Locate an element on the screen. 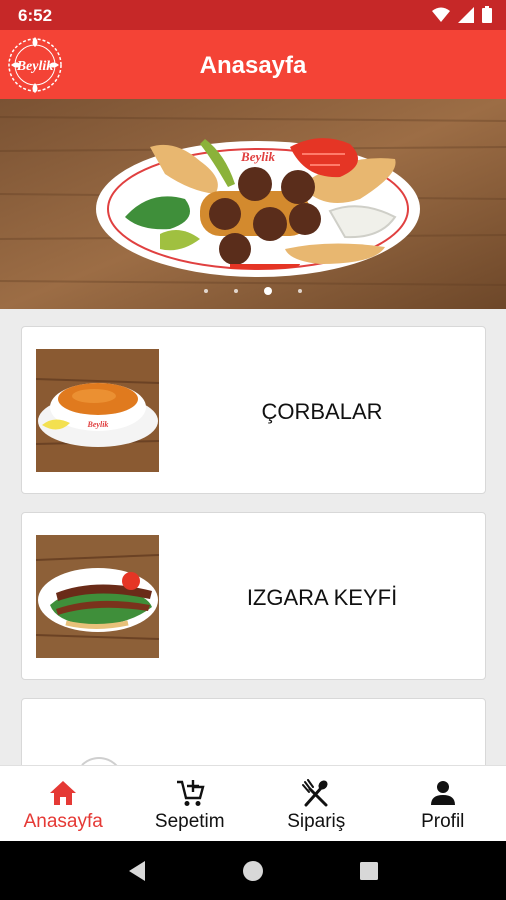 This screenshot has width=506, height=900. back-icon is located at coordinates (137, 871).